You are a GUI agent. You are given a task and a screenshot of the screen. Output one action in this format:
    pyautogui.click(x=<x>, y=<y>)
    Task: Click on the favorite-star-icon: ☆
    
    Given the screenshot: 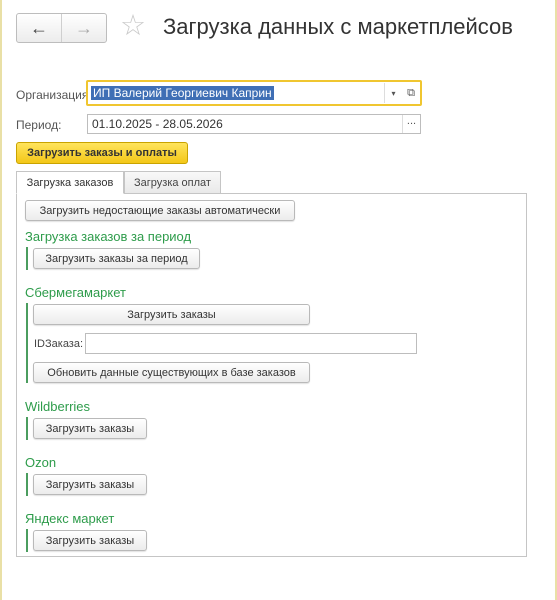 What is the action you would take?
    pyautogui.click(x=133, y=26)
    